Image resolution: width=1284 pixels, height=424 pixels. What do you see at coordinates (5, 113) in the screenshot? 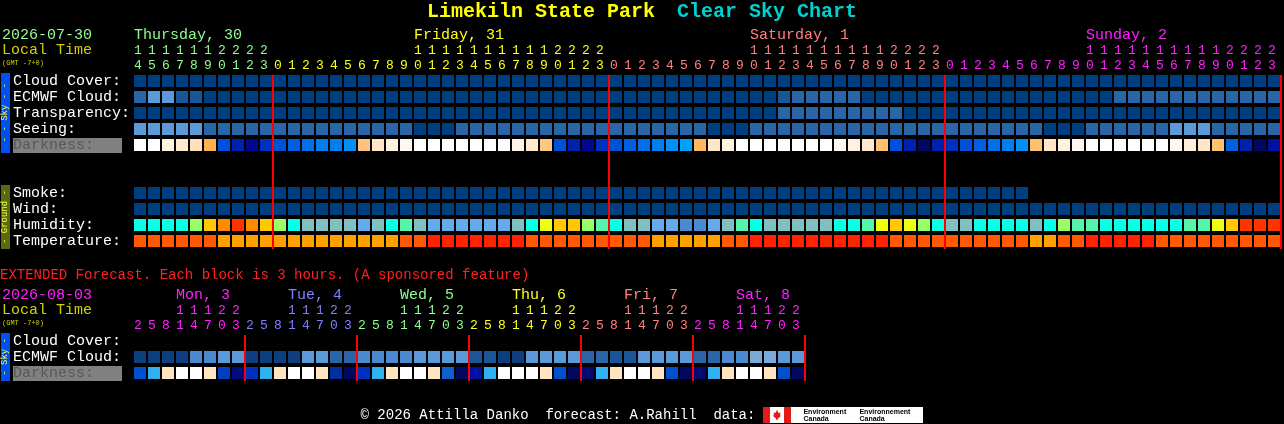
I see `section-label: - - Sky - -` at bounding box center [5, 113].